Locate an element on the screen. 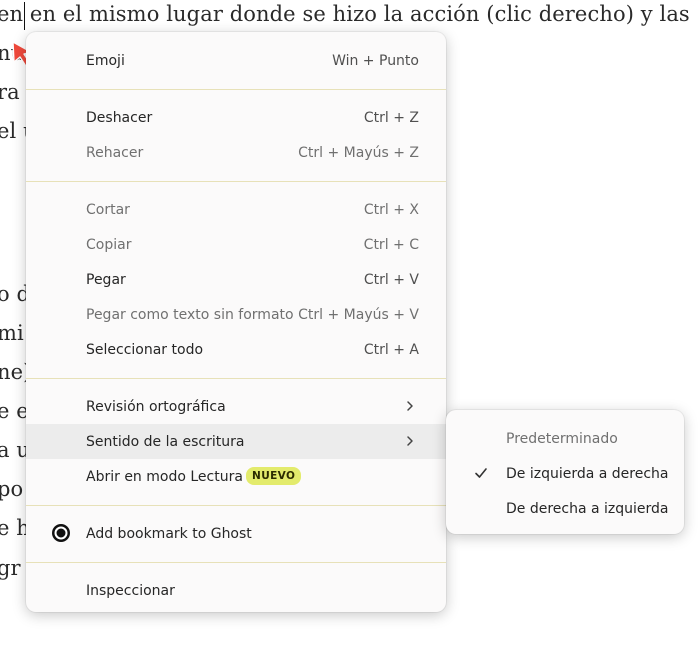 The width and height of the screenshot is (700, 656). menu-item-shortcut: Ctrl + X is located at coordinates (391, 209).